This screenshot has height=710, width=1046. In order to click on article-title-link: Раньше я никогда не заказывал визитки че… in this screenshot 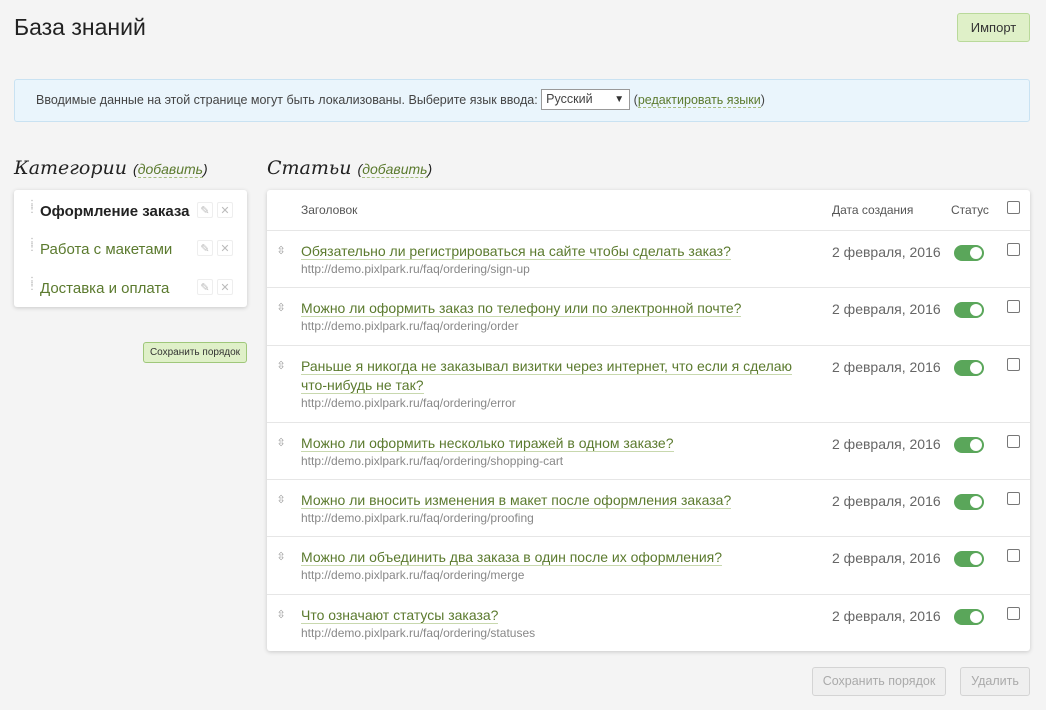, I will do `click(551, 376)`.